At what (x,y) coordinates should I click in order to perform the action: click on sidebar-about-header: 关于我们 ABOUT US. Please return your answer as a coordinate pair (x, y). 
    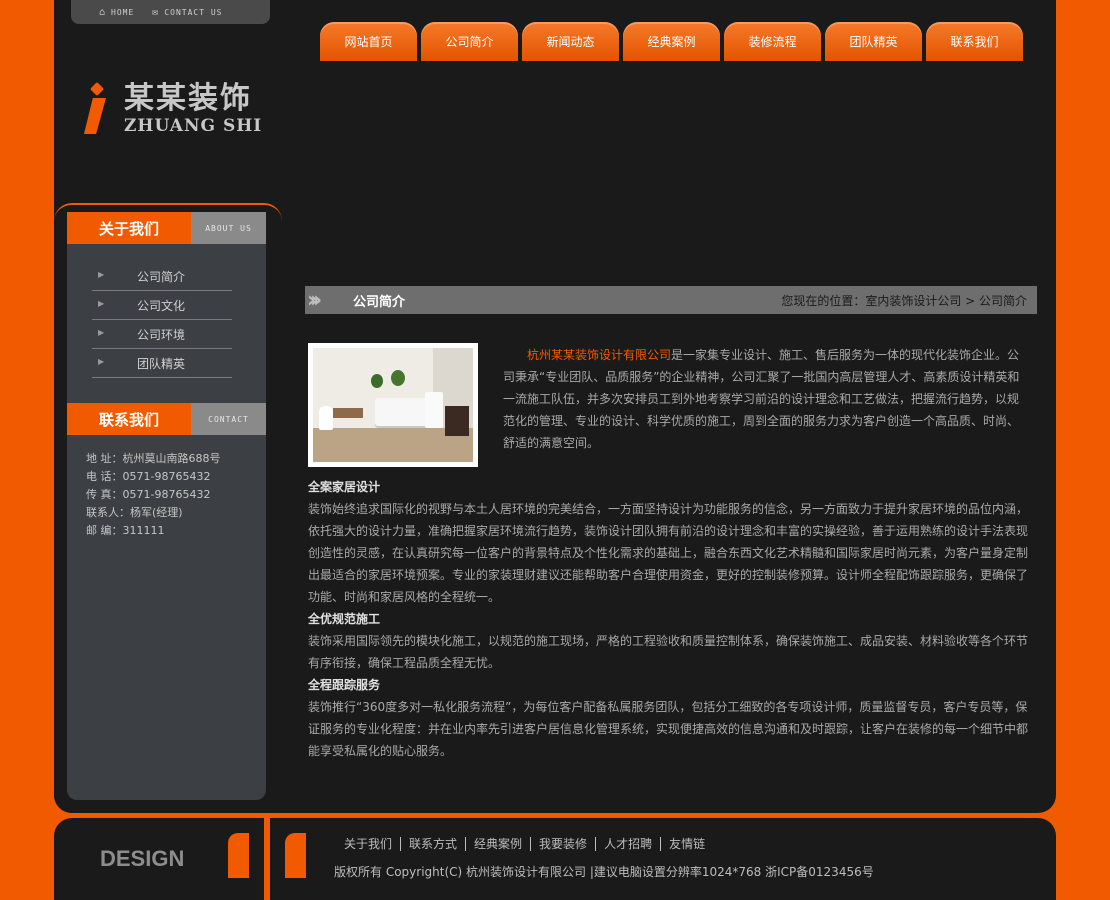
    Looking at the image, I should click on (166, 228).